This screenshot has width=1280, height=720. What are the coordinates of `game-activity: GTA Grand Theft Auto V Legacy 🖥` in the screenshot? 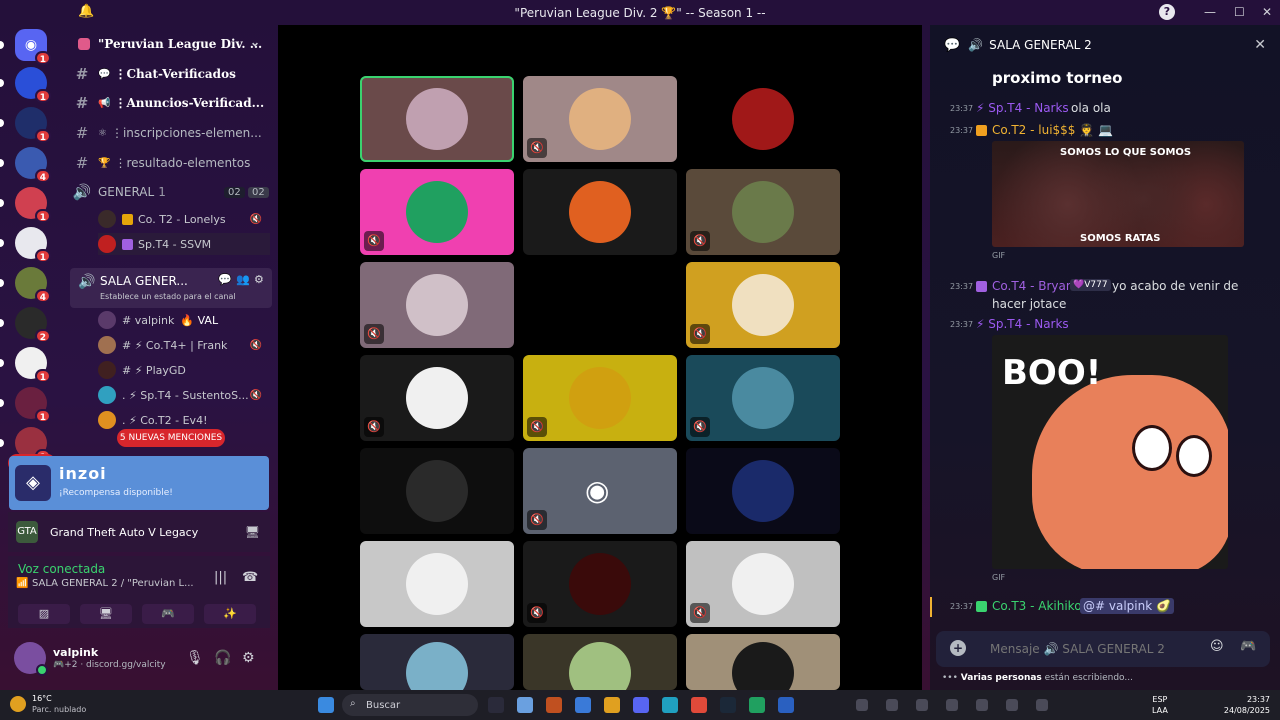 It's located at (139, 532).